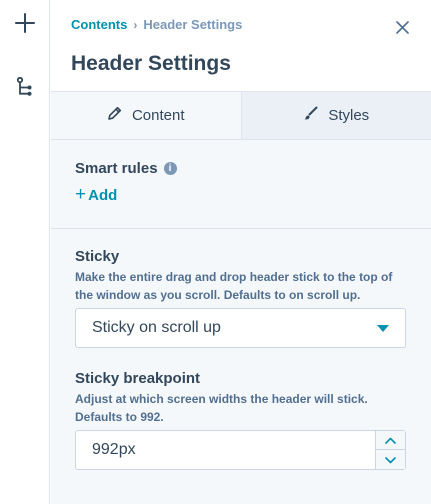 This screenshot has height=504, width=431. I want to click on breadcrumb-contents-link: Contents, so click(99, 24).